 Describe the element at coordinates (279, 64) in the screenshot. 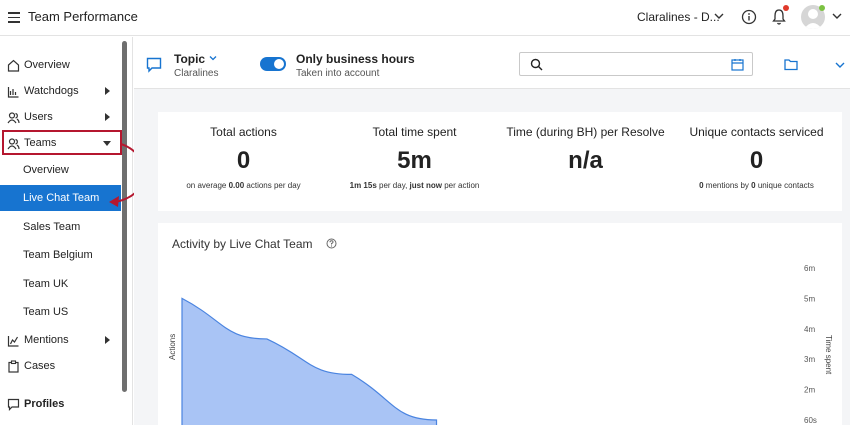

I see `toggle-knob` at that location.